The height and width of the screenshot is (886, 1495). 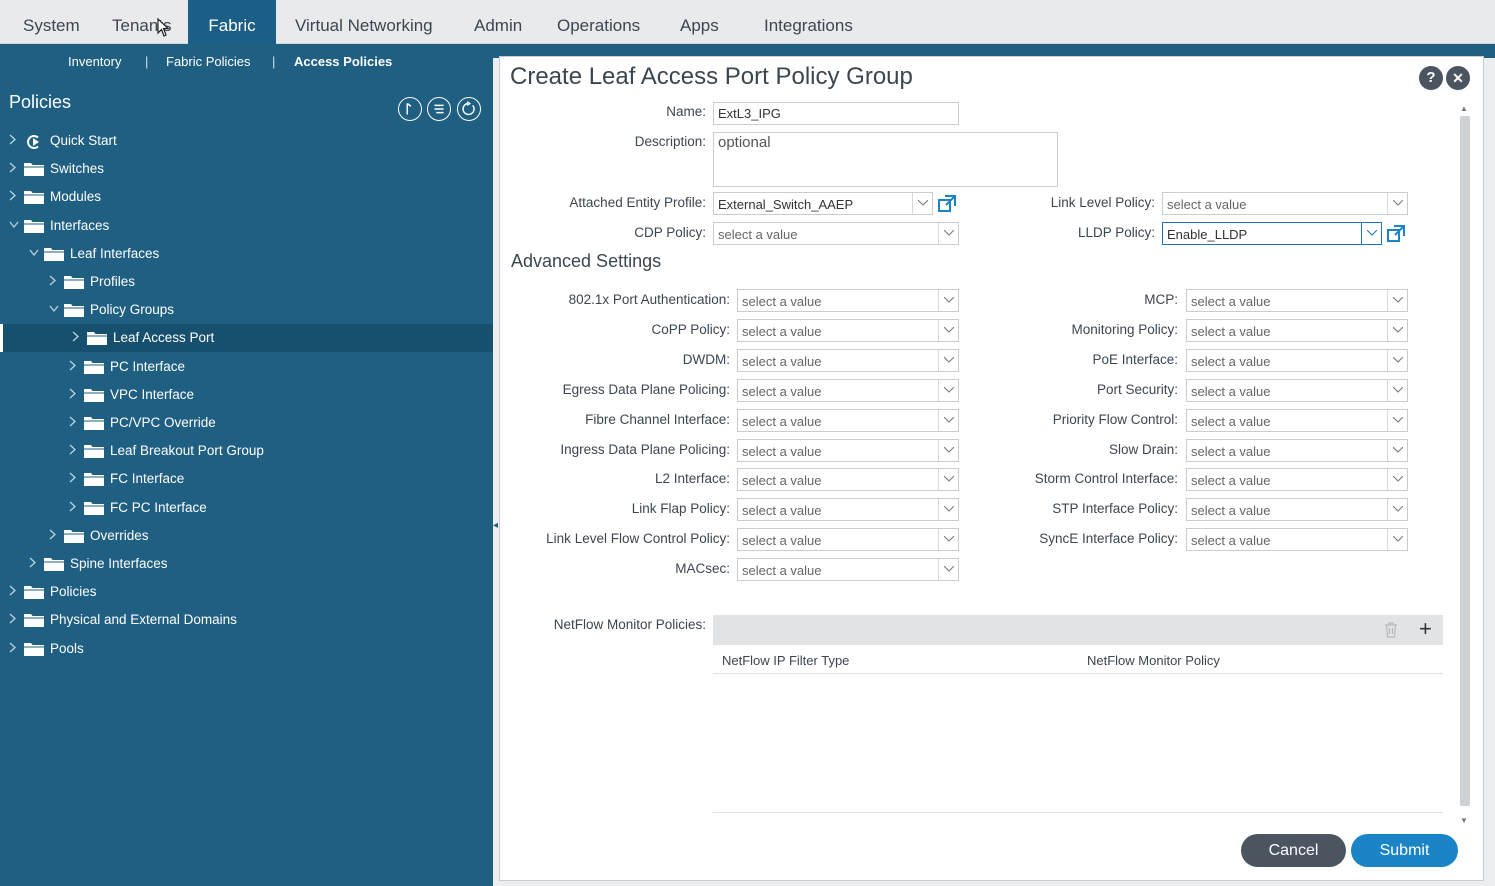 What do you see at coordinates (364, 22) in the screenshot?
I see `tab-virtual-networking: Virtual Networking` at bounding box center [364, 22].